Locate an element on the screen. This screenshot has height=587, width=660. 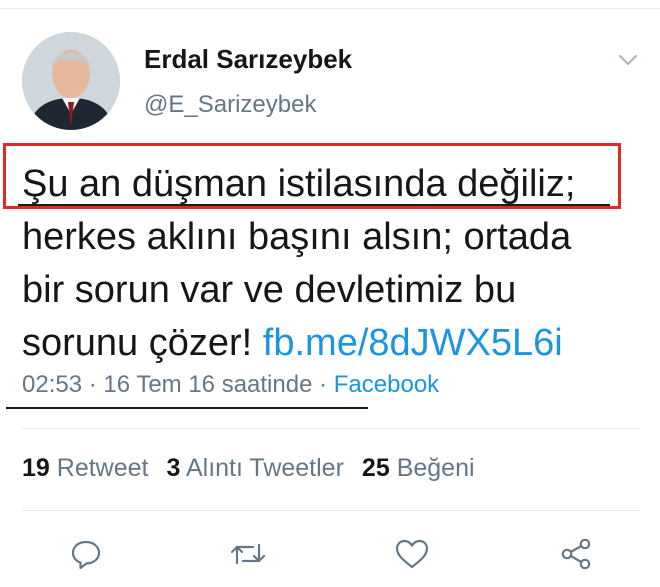
tweet-line-last: sorunu çözer! fb.me/8dJWX5L6i is located at coordinates (327, 343).